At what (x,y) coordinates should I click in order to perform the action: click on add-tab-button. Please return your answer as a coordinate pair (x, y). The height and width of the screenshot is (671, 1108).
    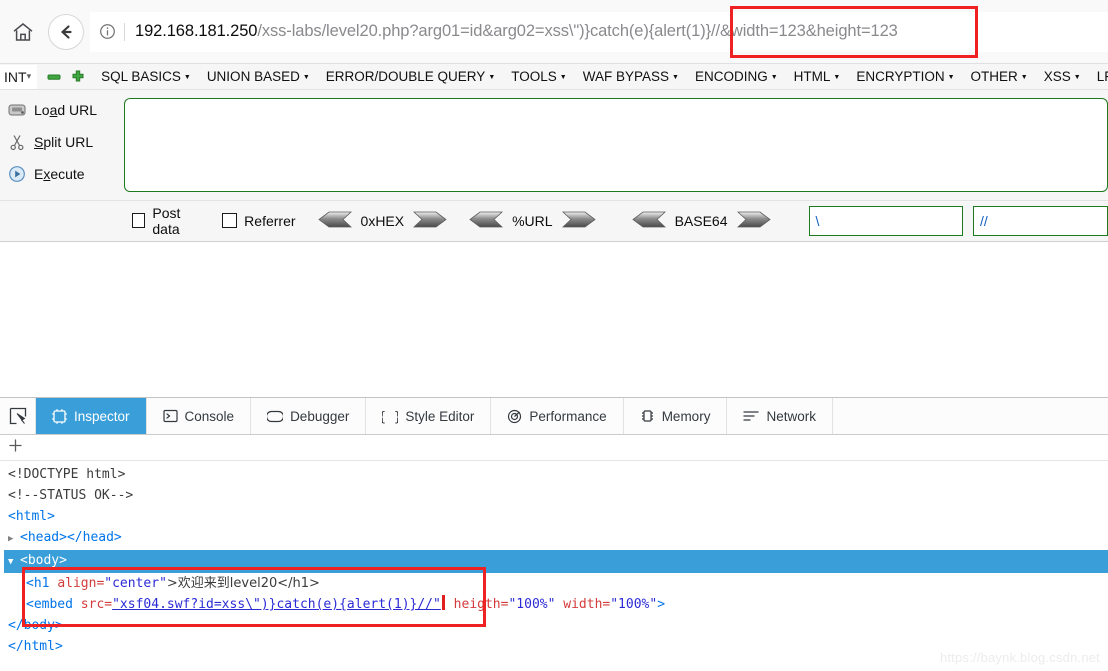
    Looking at the image, I should click on (78, 77).